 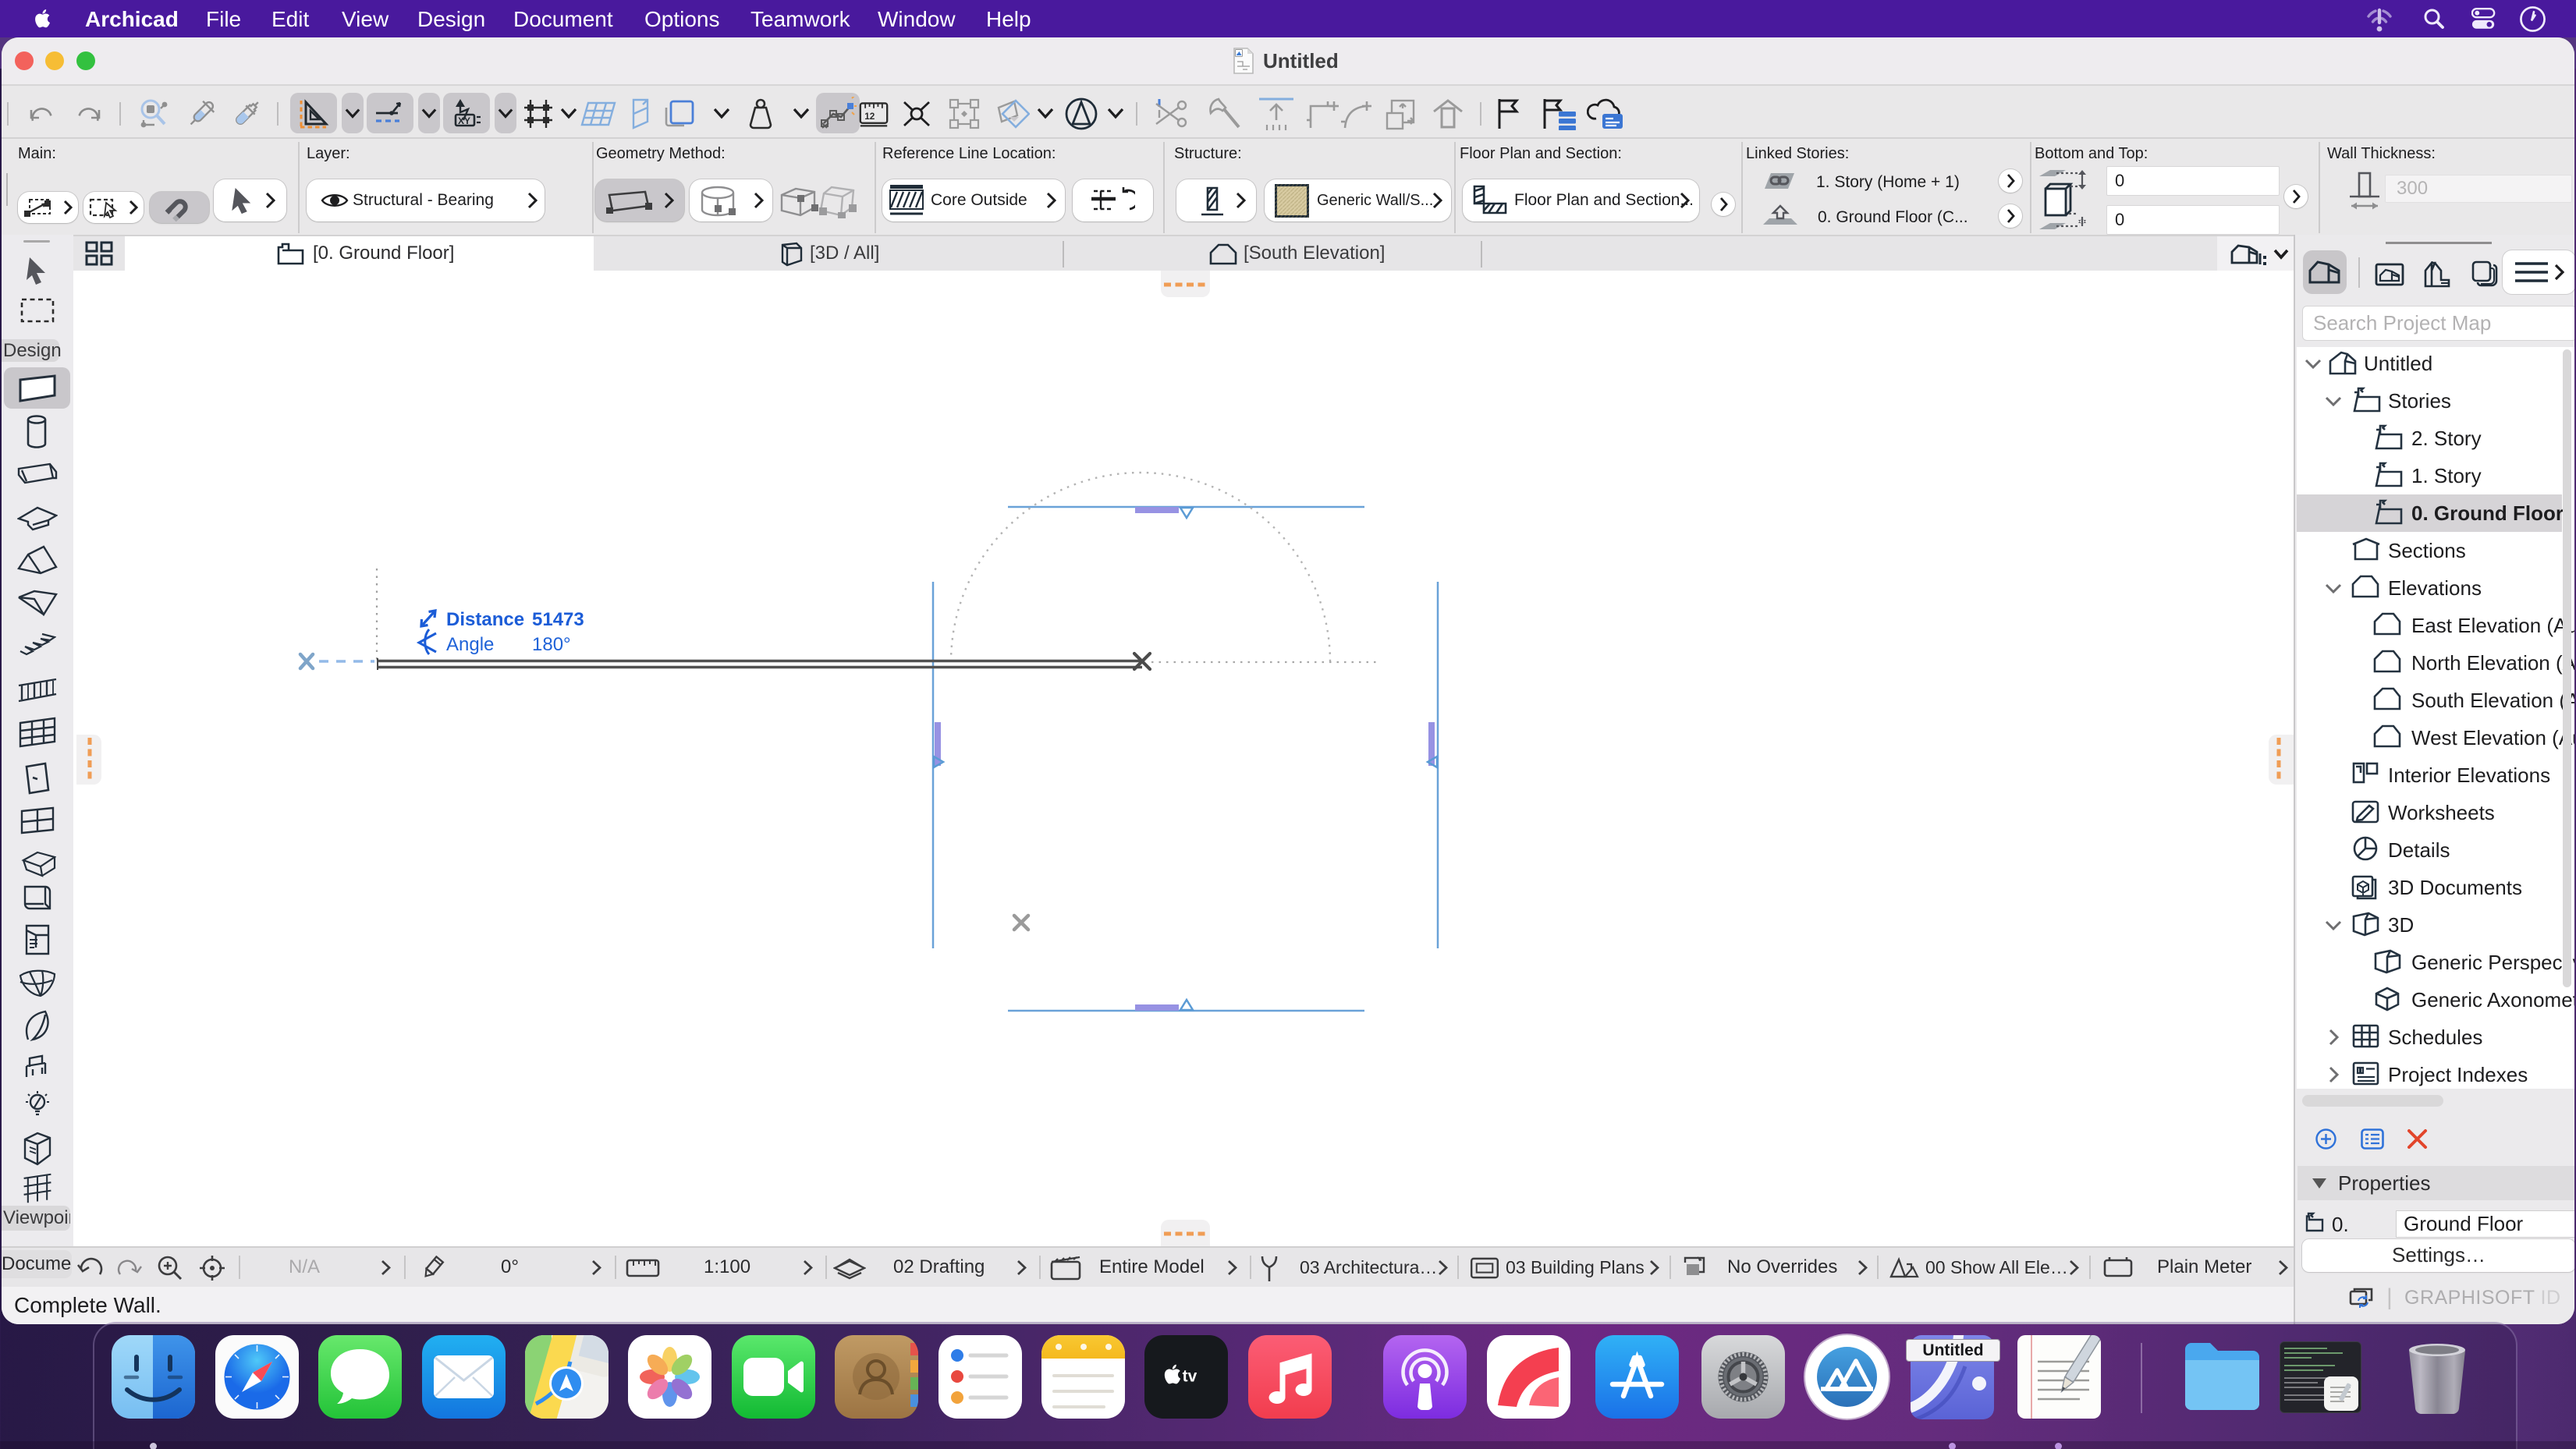 I want to click on svg-text: Project Indexes, so click(x=2458, y=1074).